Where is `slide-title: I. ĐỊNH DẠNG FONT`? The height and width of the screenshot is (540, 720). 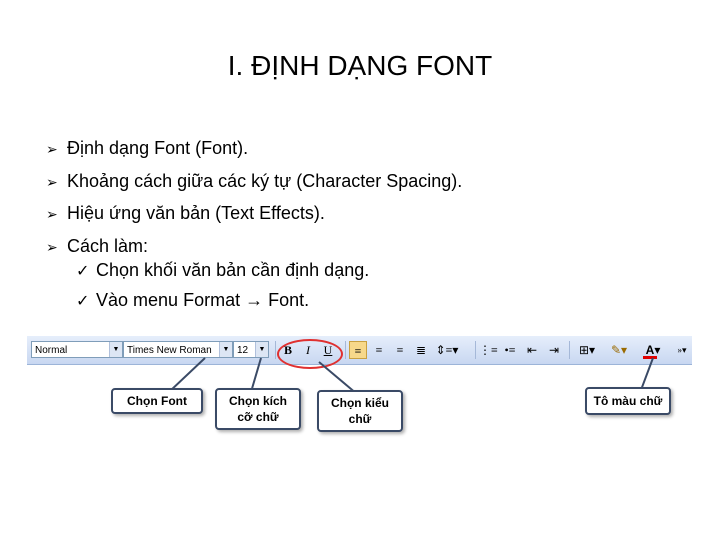 slide-title: I. ĐỊNH DẠNG FONT is located at coordinates (360, 65).